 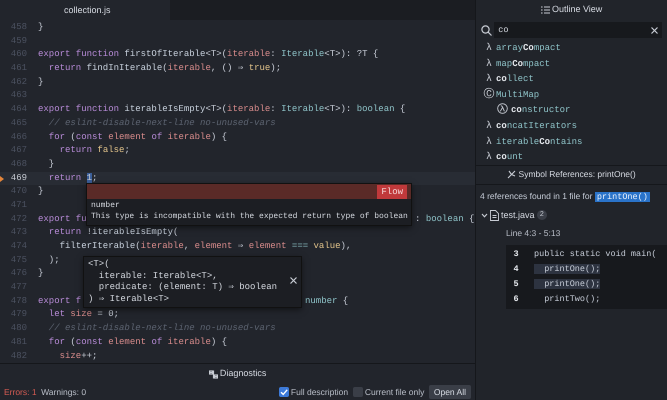 What do you see at coordinates (494, 215) in the screenshot?
I see `file-icon` at bounding box center [494, 215].